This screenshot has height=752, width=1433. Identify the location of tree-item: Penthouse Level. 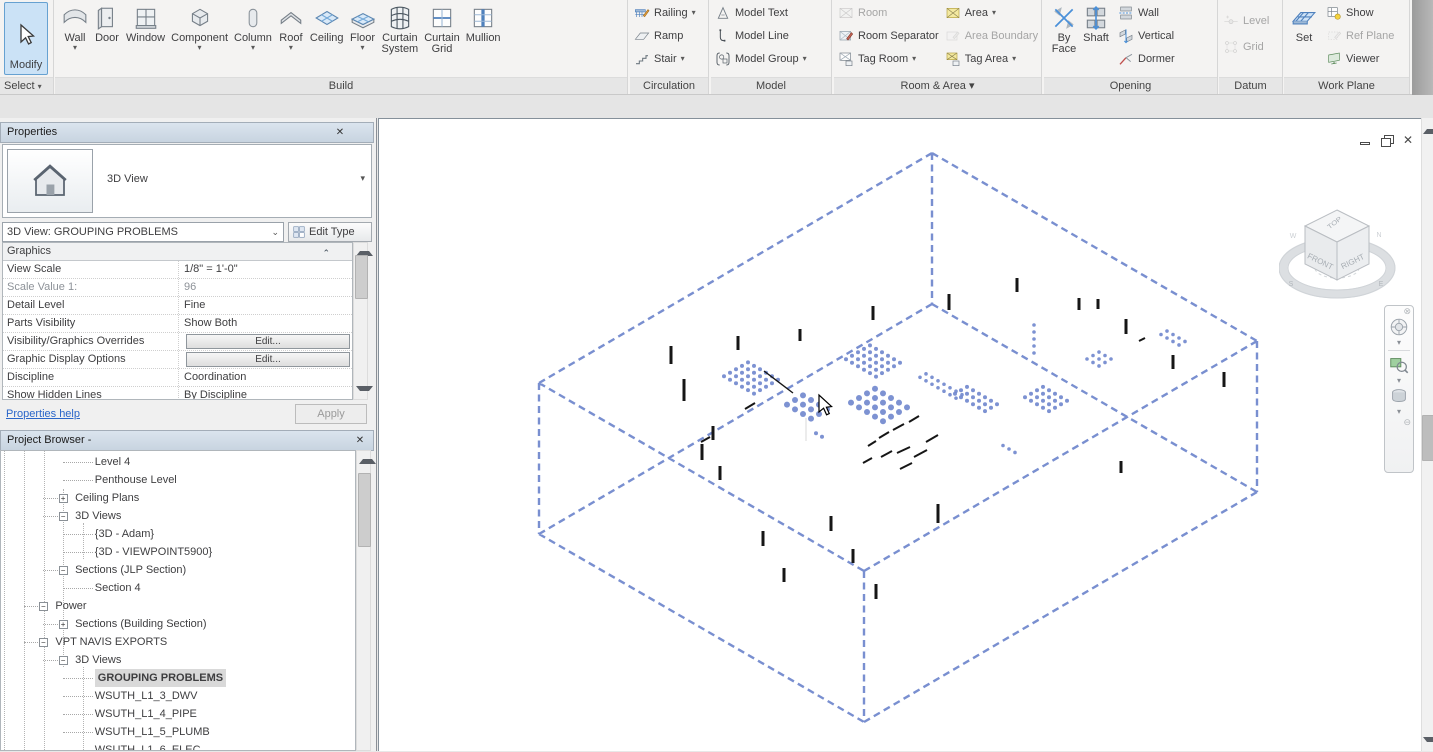
(178, 480).